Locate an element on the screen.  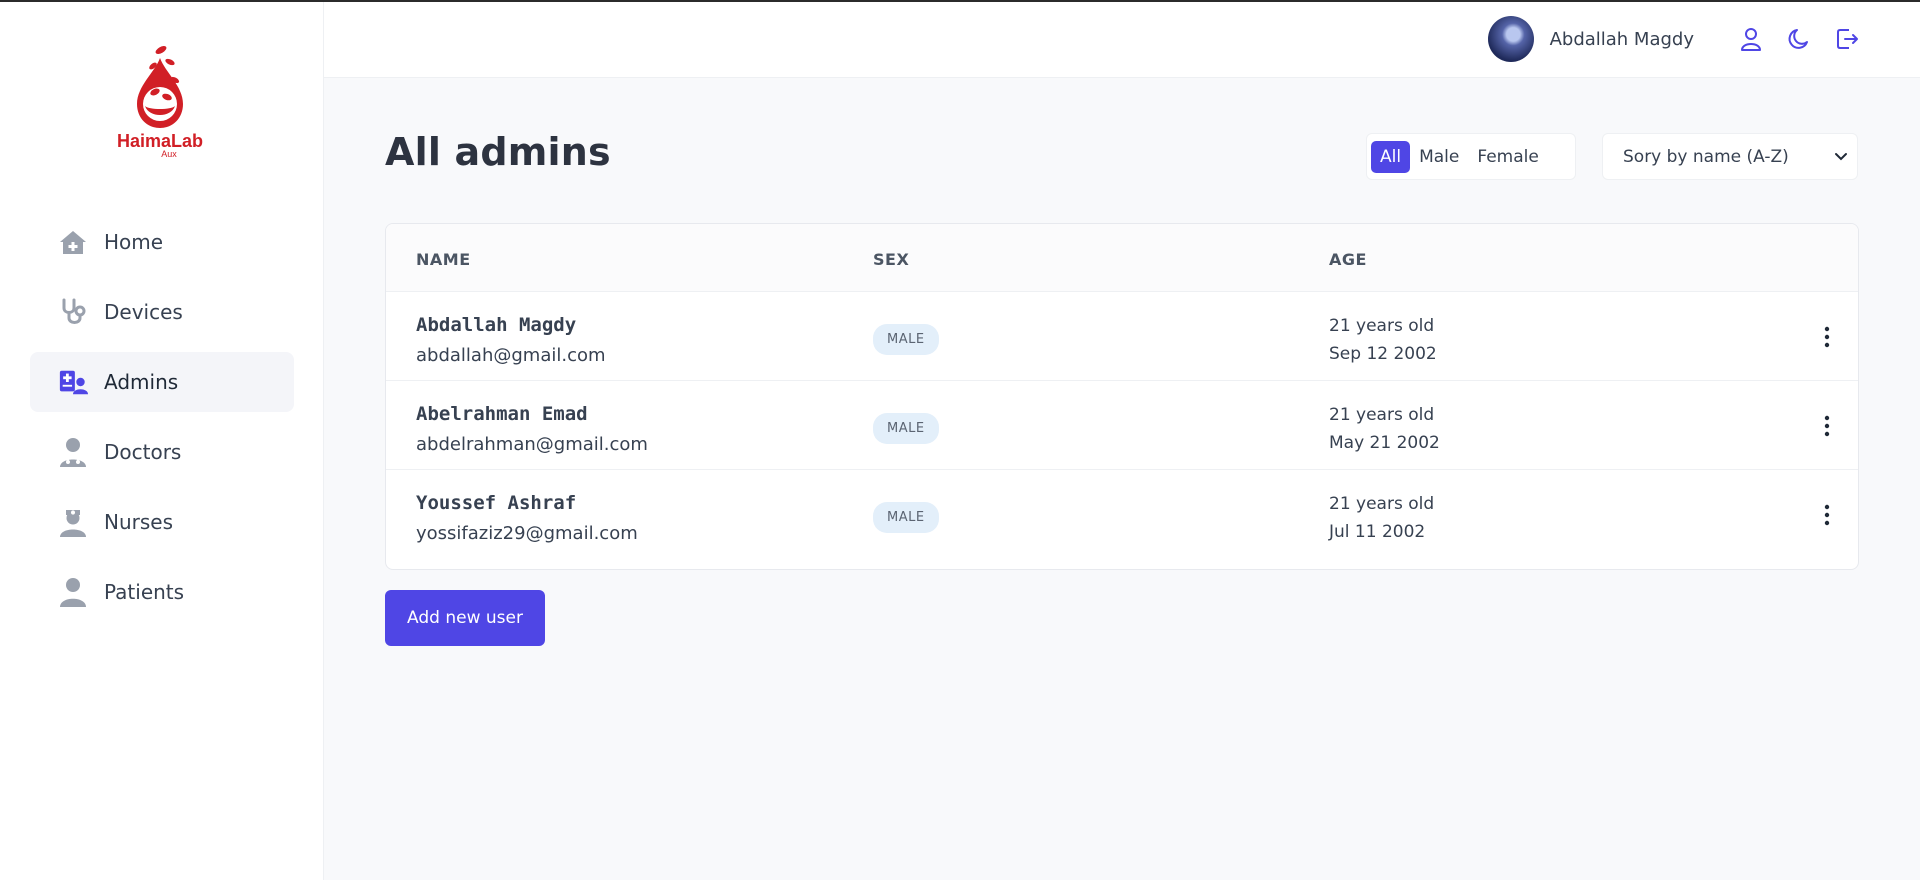
logo-subtitle: Aux is located at coordinates (169, 154).